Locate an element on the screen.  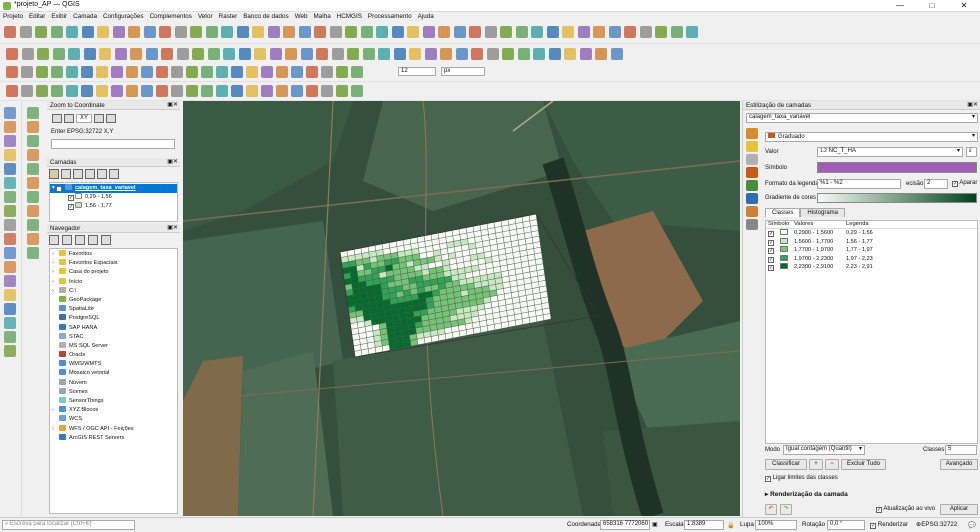
legend-checkbox: ✓ is located at coordinates (71, 207).